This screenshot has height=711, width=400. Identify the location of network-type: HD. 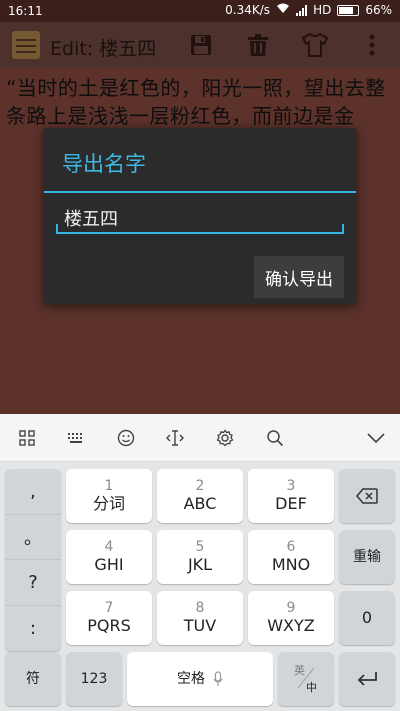
(322, 10).